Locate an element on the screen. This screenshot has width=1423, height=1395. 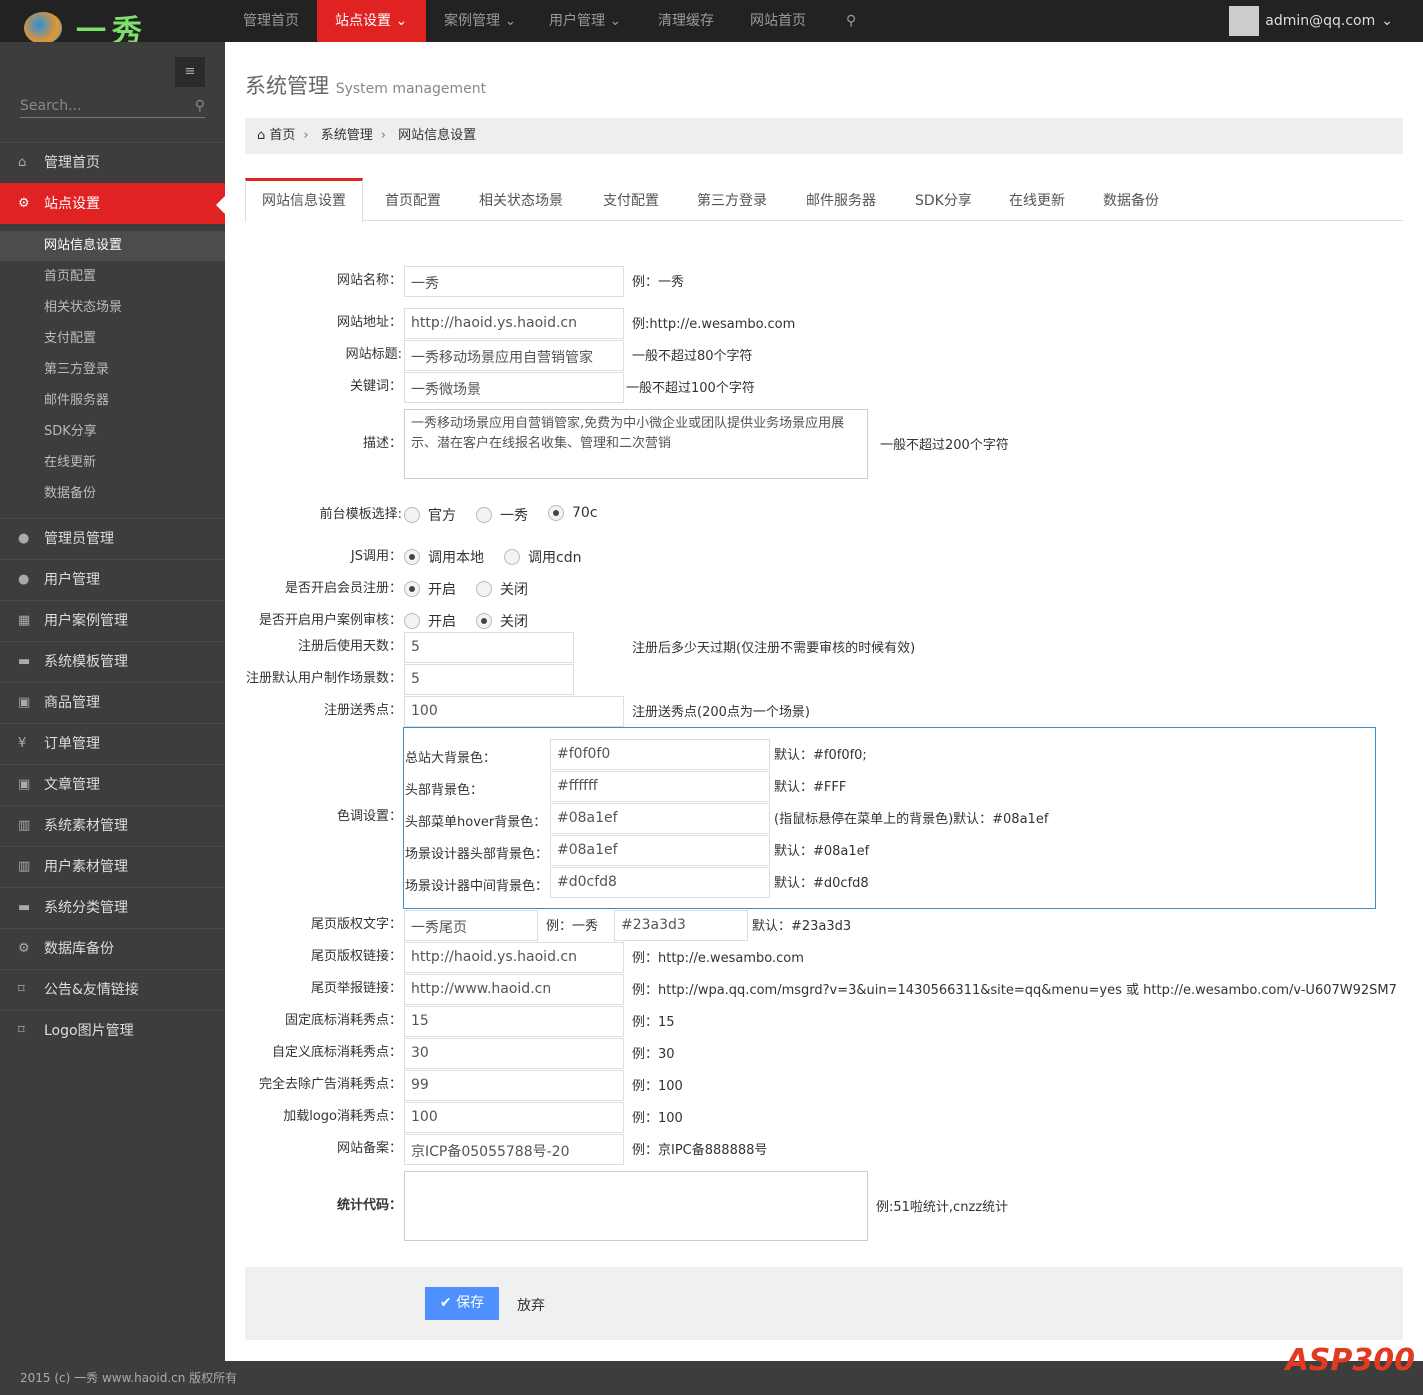
tab: 网站信息设置 is located at coordinates (304, 200).